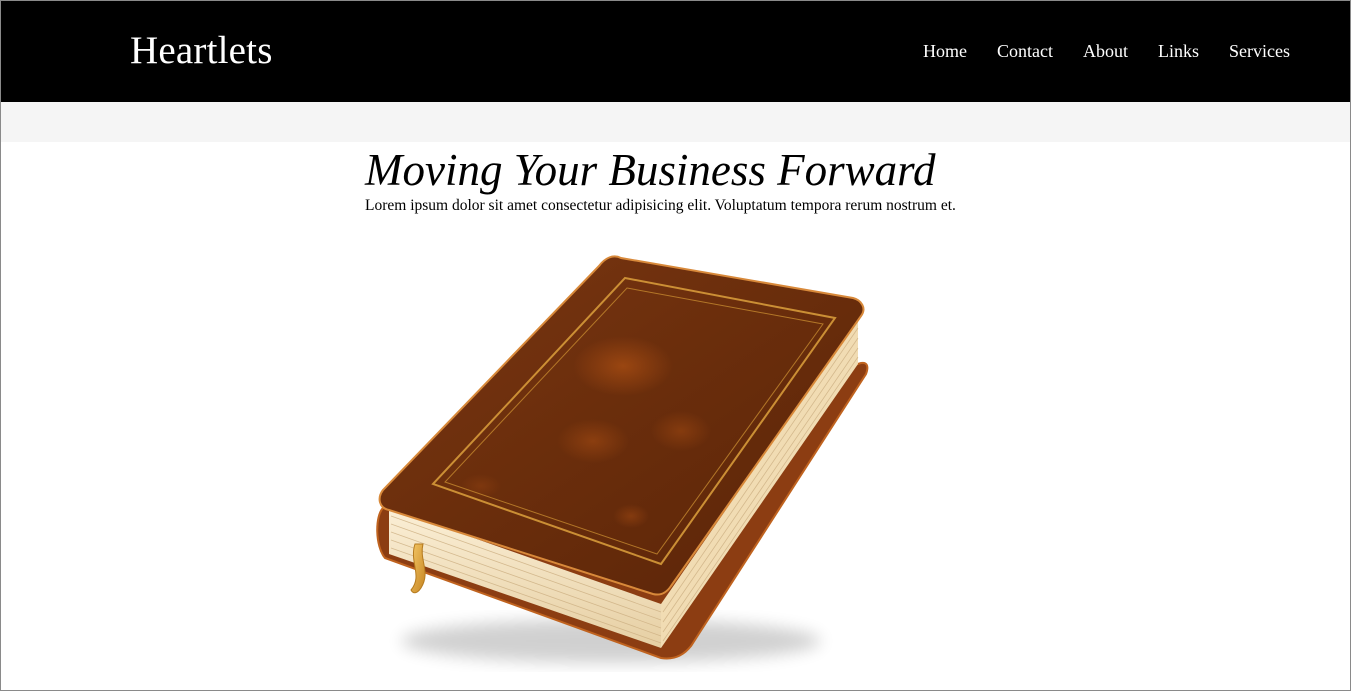 Image resolution: width=1351 pixels, height=691 pixels. I want to click on nav-link-links: Links, so click(1178, 51).